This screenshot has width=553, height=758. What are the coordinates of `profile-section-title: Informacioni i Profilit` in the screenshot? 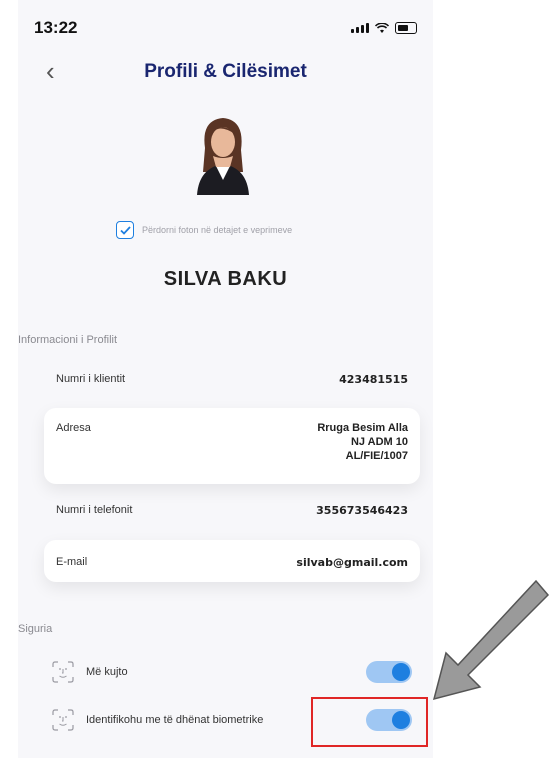 It's located at (68, 340).